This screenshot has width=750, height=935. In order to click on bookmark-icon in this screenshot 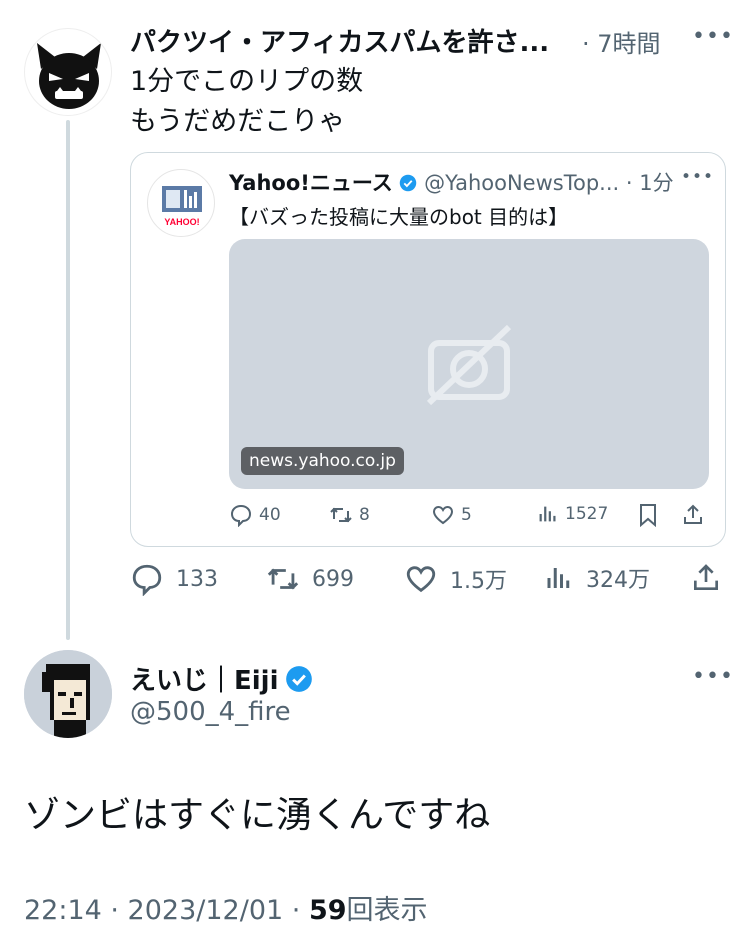, I will do `click(648, 515)`.